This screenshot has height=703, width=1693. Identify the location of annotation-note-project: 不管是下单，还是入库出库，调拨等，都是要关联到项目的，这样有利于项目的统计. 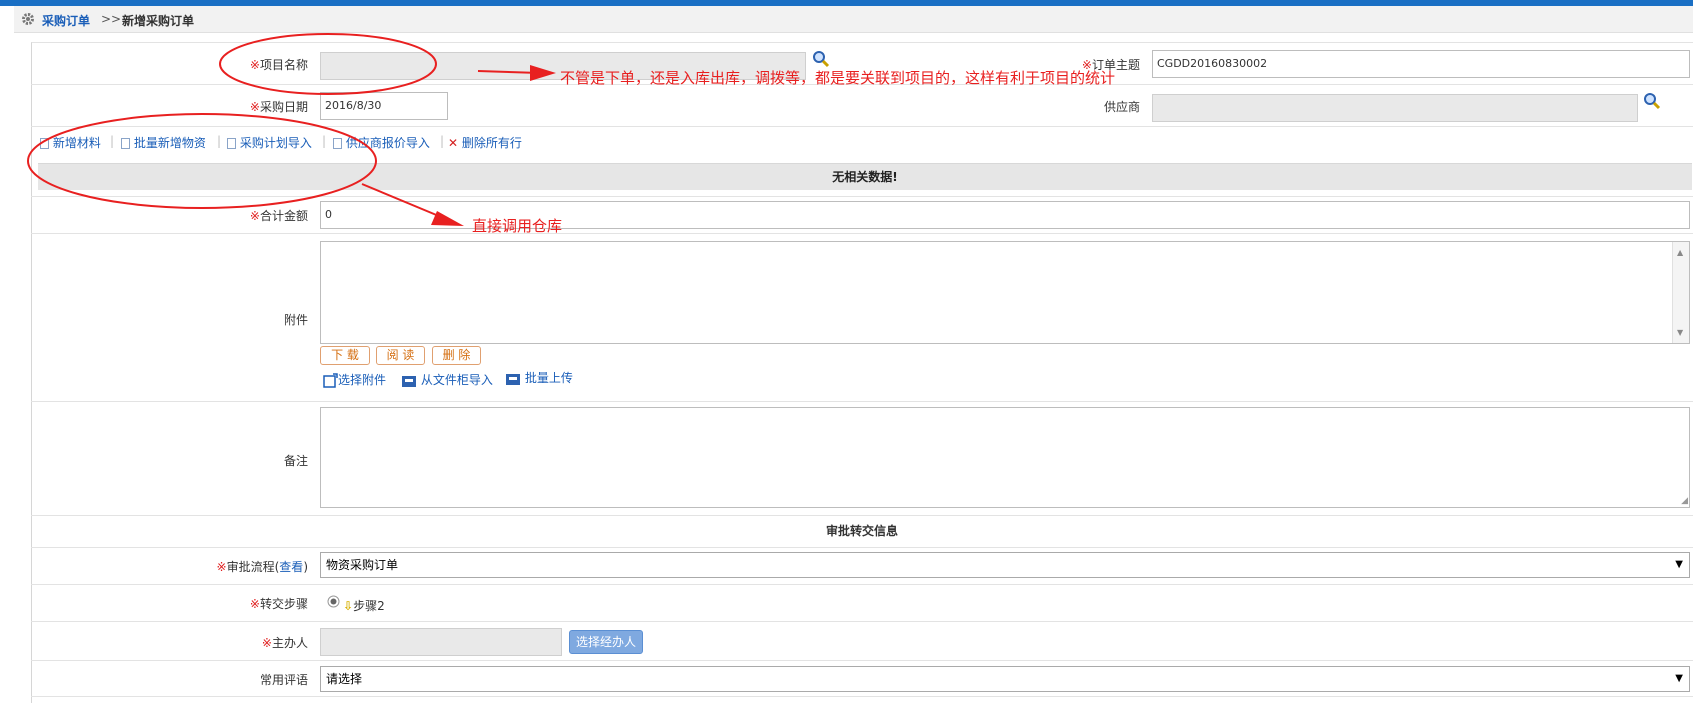
(838, 78).